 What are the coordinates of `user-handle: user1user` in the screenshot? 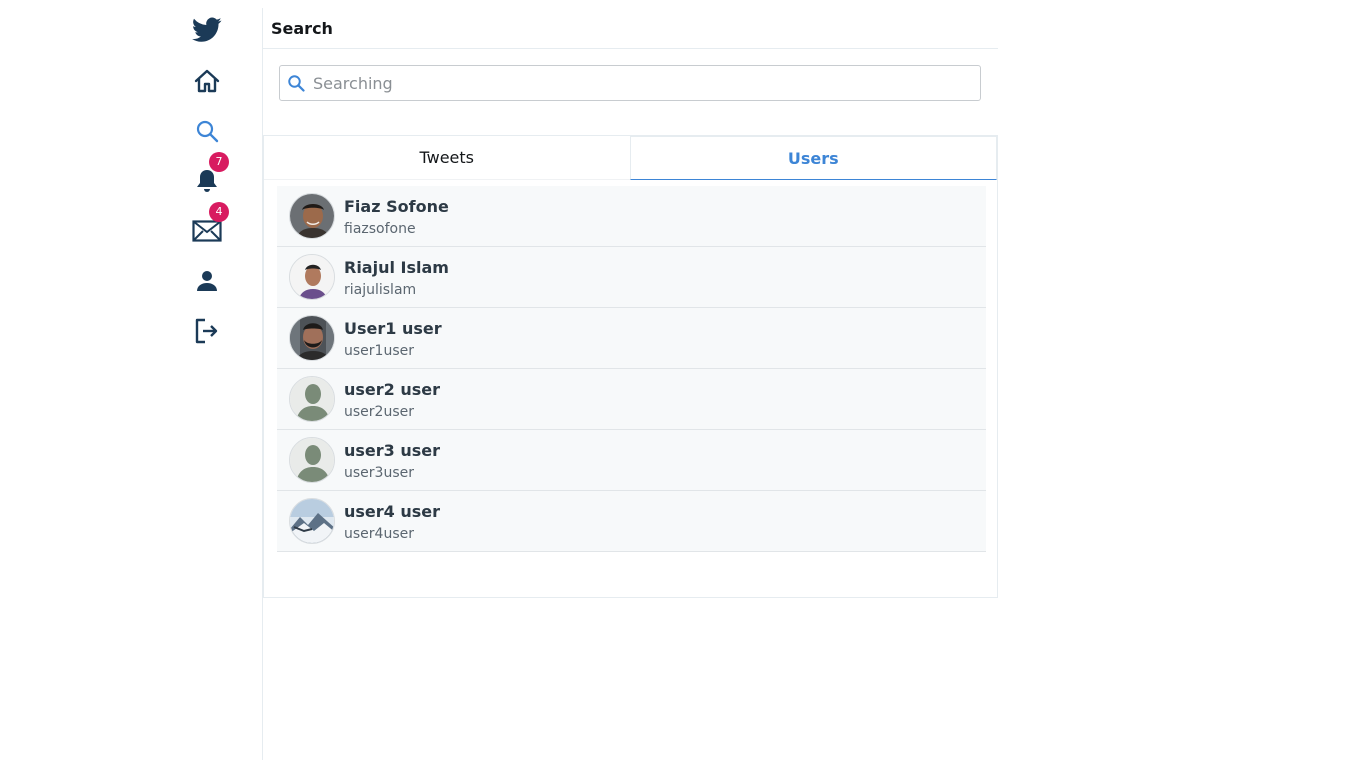 It's located at (379, 351).